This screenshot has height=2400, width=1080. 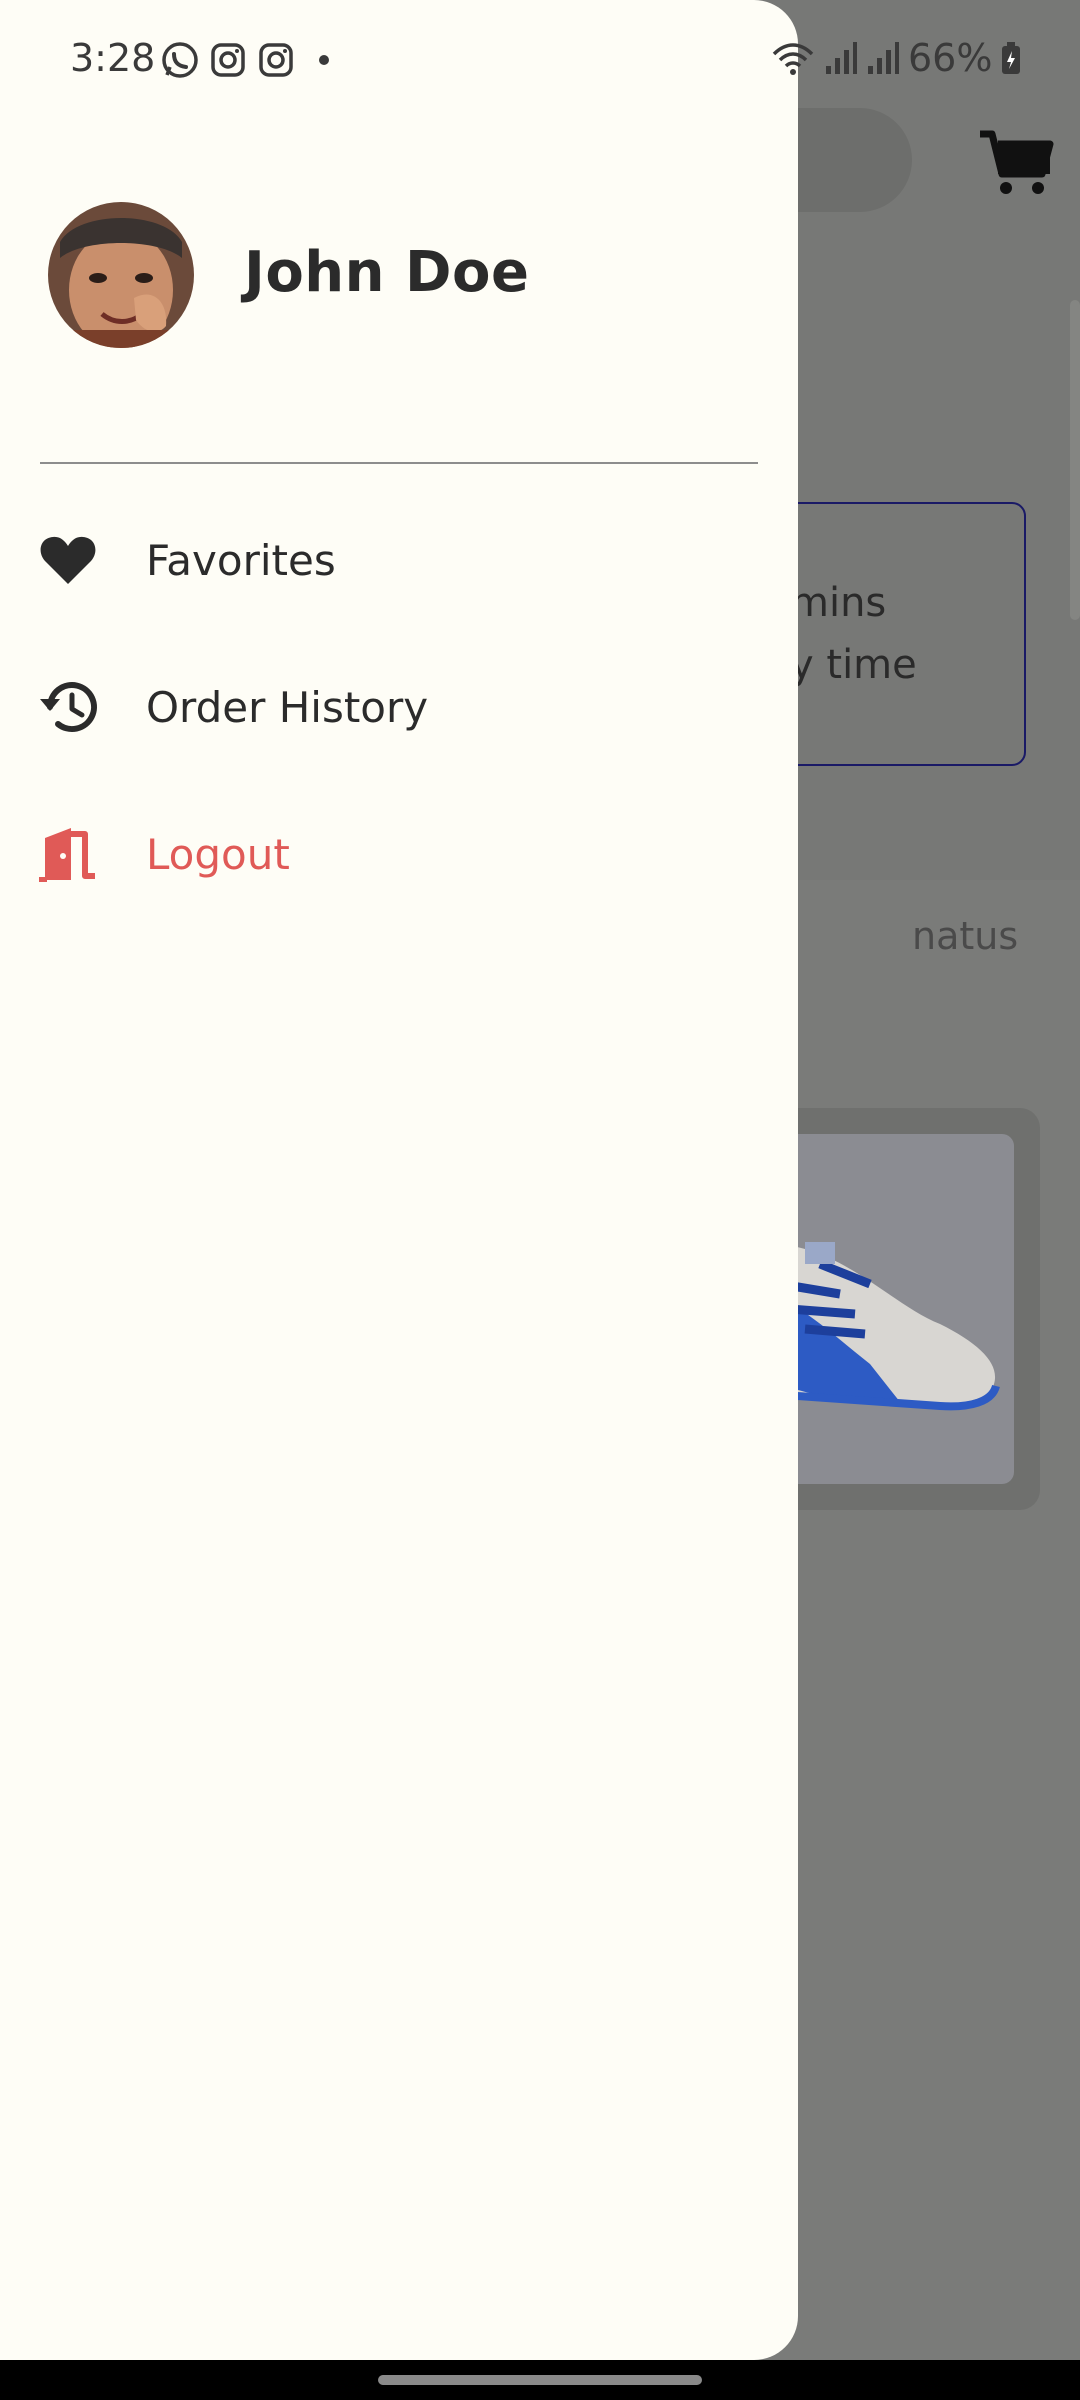 I want to click on tab-label: natus, so click(x=965, y=936).